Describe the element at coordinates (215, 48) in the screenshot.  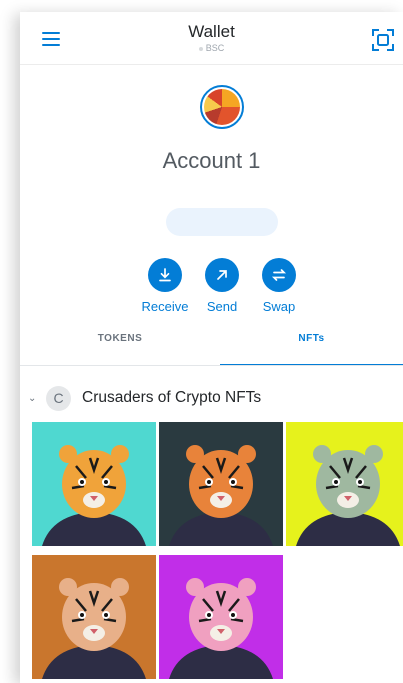
I see `network-name: BSC` at that location.